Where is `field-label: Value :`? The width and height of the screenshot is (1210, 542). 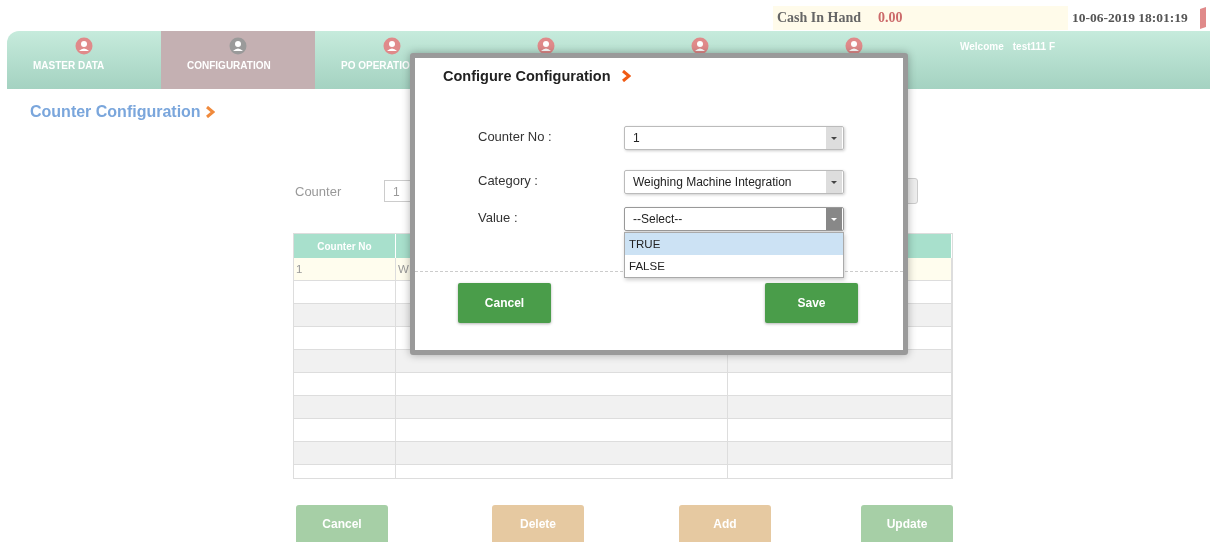
field-label: Value : is located at coordinates (498, 218).